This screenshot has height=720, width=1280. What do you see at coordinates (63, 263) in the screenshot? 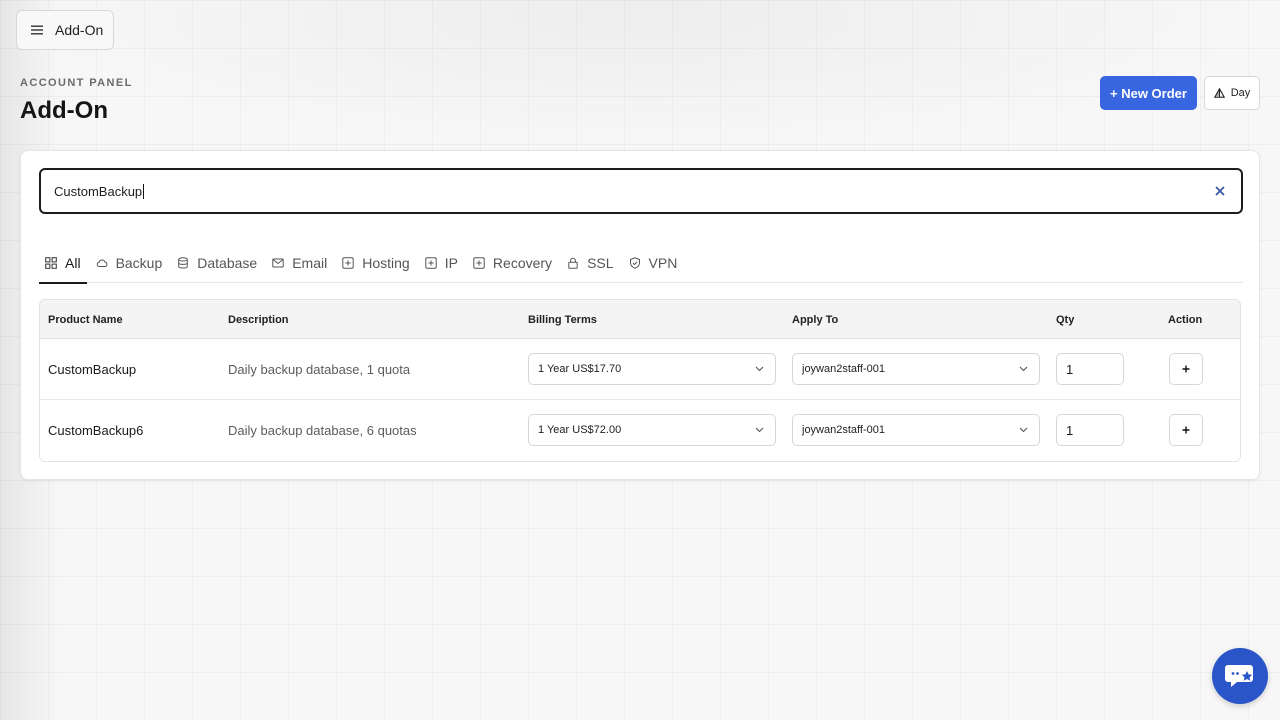
I see `tab-all: All` at bounding box center [63, 263].